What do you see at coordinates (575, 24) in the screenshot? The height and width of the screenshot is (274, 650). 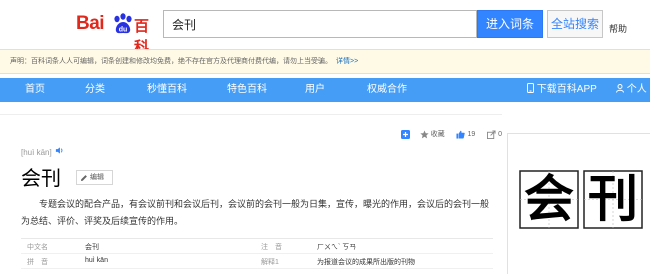 I see `site-search-button: 全站搜索` at bounding box center [575, 24].